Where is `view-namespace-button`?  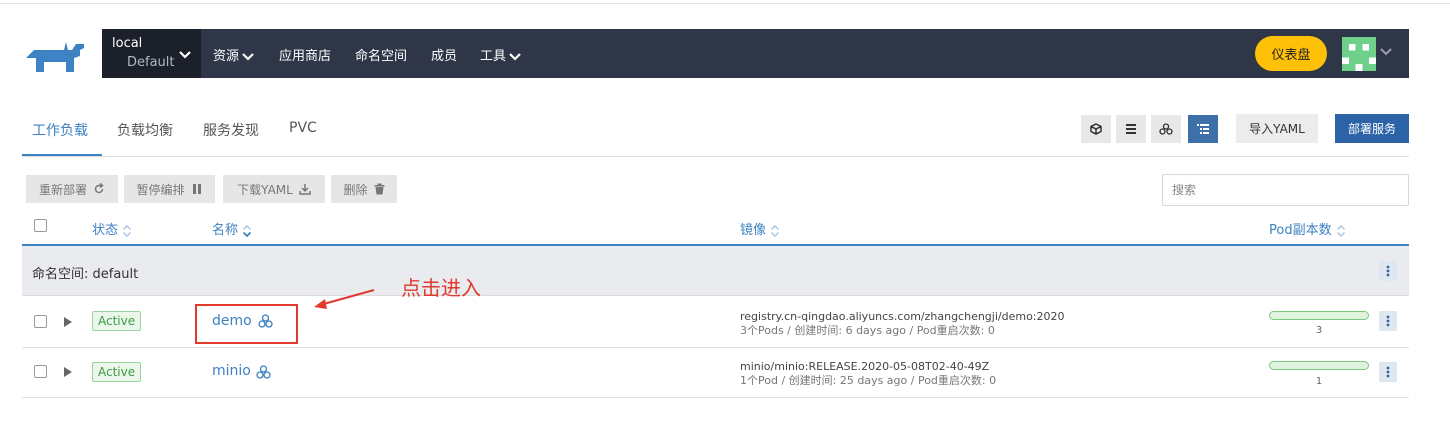 view-namespace-button is located at coordinates (1203, 129).